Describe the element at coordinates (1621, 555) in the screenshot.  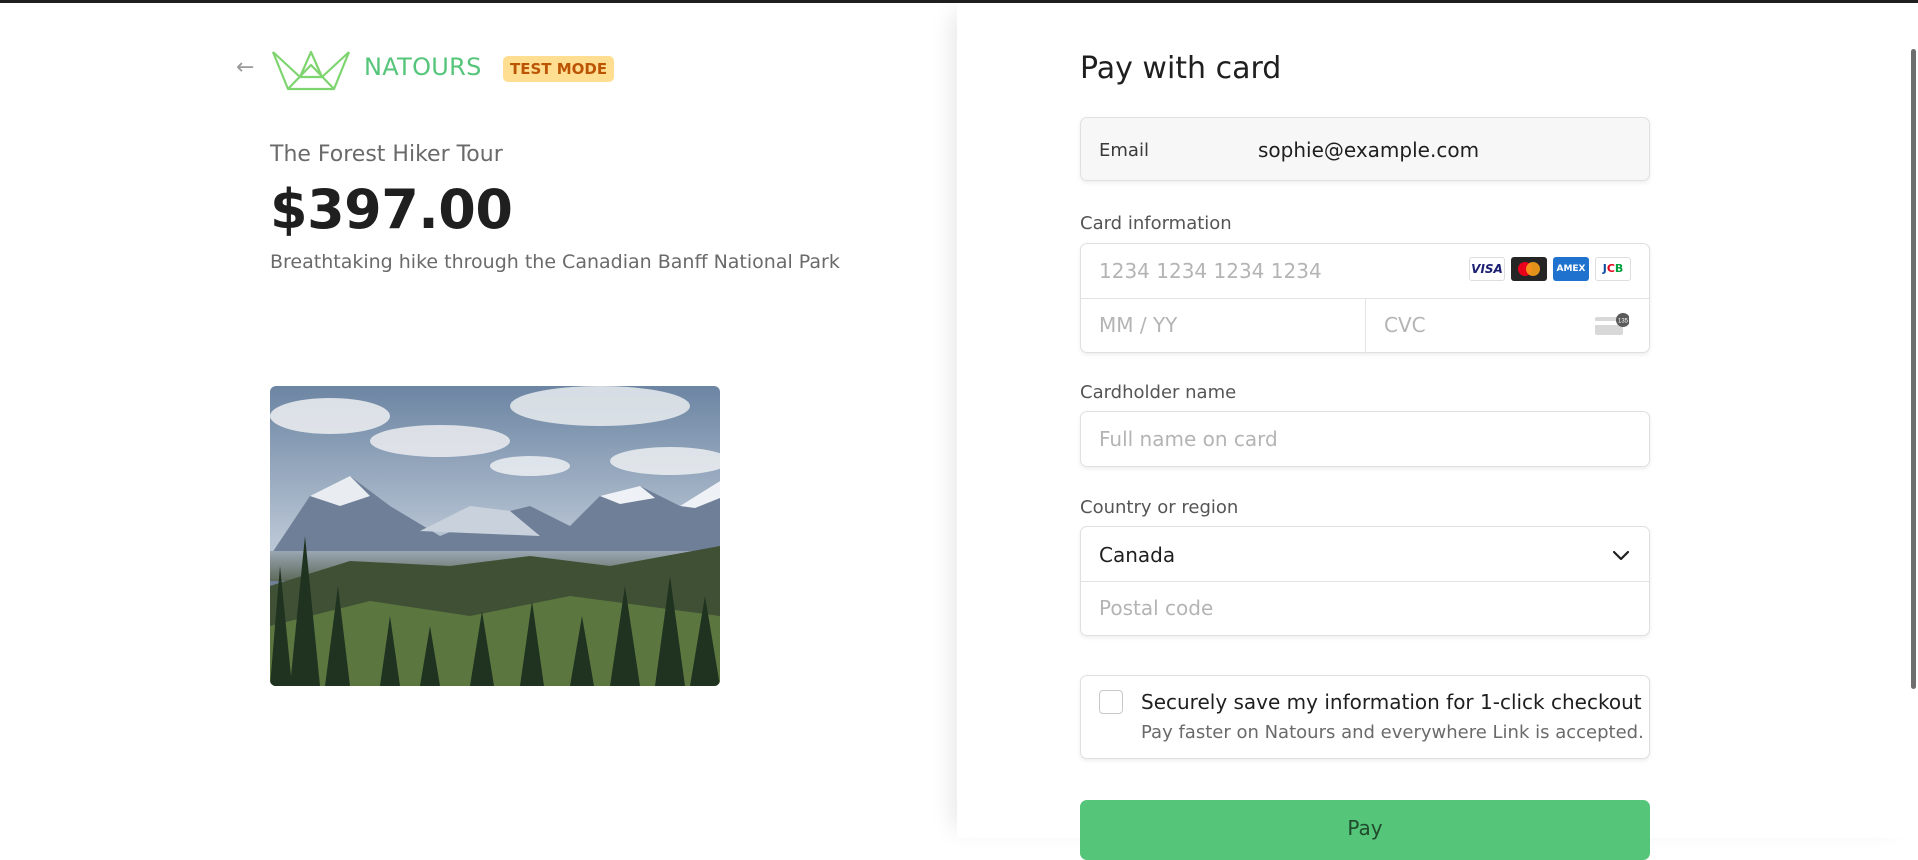
I see `chevron-down-icon` at that location.